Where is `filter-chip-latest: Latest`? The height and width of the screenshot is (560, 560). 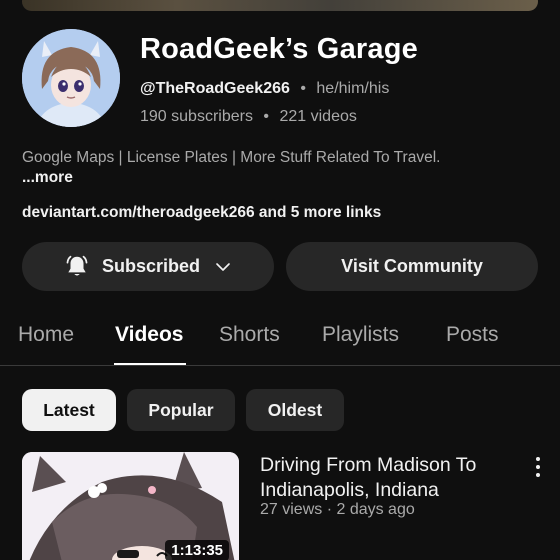
filter-chip-latest: Latest is located at coordinates (69, 410).